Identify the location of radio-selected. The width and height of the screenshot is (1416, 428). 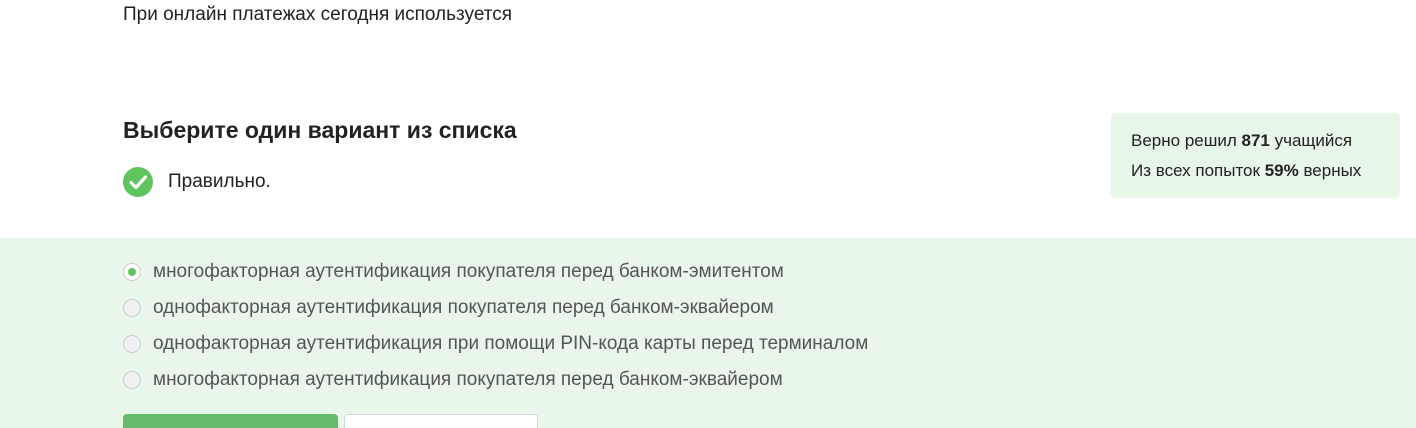
(132, 272).